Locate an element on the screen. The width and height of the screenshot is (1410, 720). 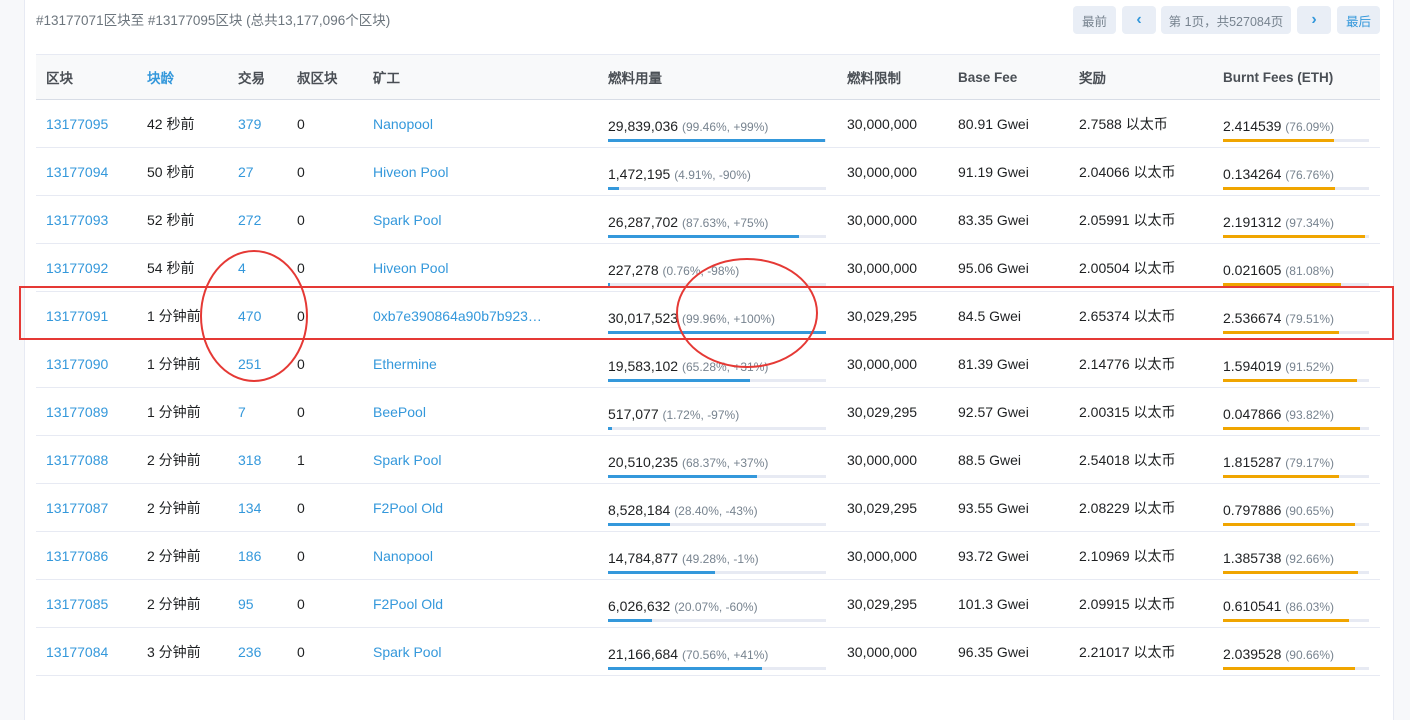
burnt-fees-percent: (79.17%) is located at coordinates (1309, 462).